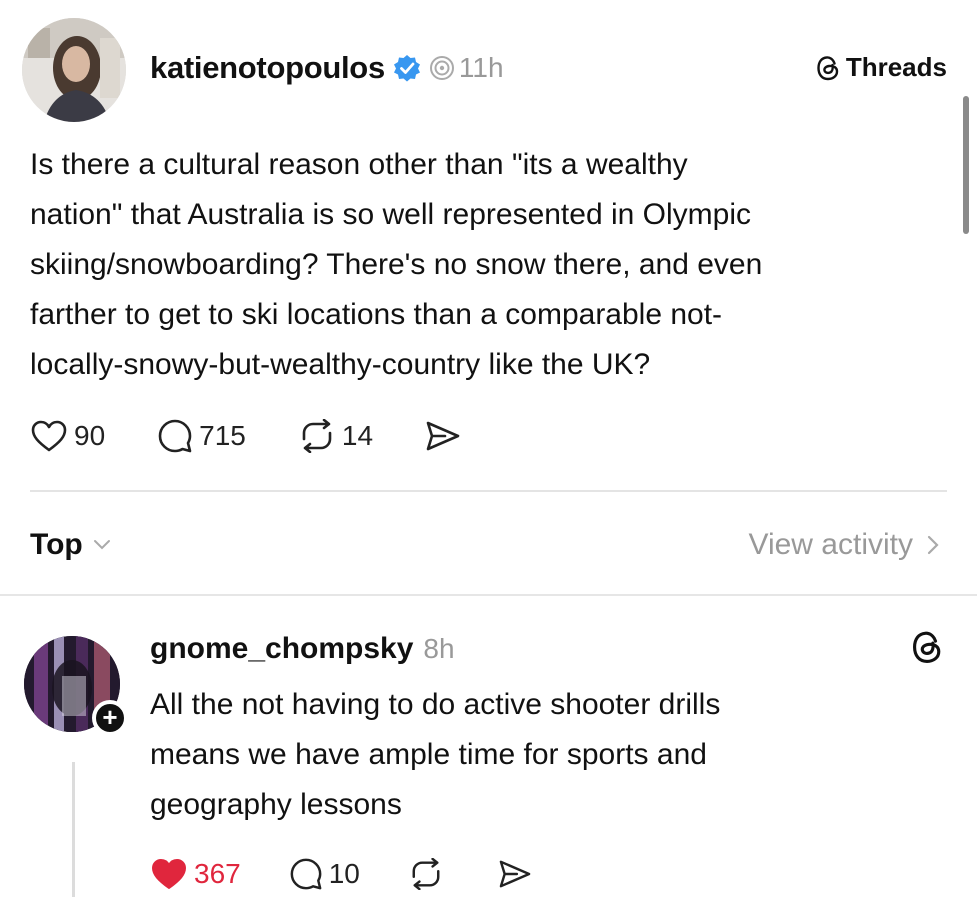 This screenshot has height=897, width=977. I want to click on heart-icon, so click(49, 436).